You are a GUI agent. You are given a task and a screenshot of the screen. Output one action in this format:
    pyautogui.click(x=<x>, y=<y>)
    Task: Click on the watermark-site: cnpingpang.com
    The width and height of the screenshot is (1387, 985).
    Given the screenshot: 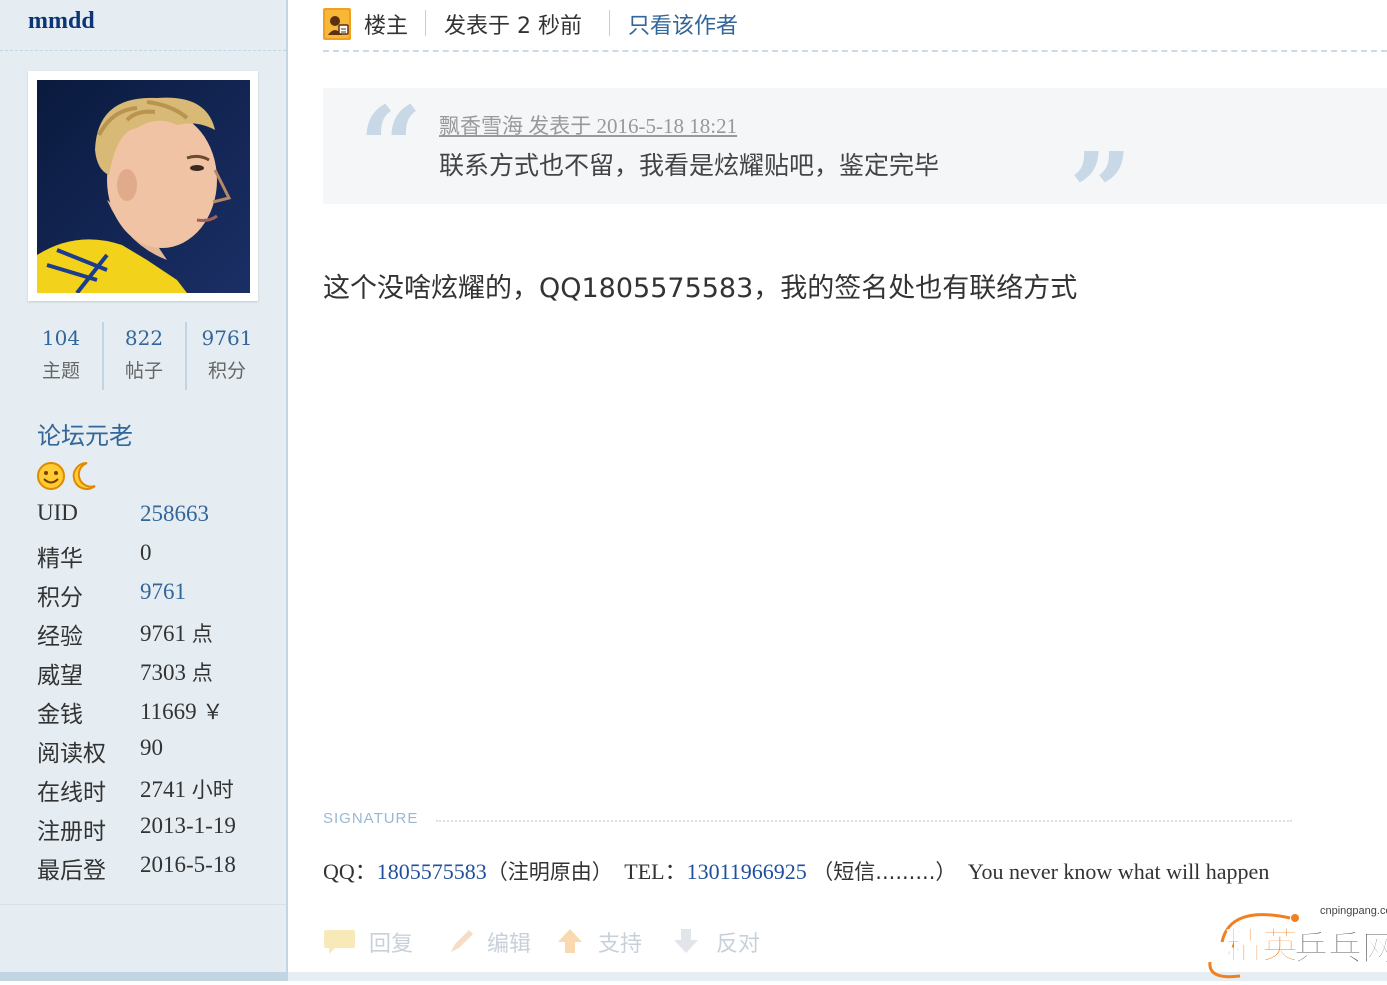 What is the action you would take?
    pyautogui.click(x=1353, y=911)
    